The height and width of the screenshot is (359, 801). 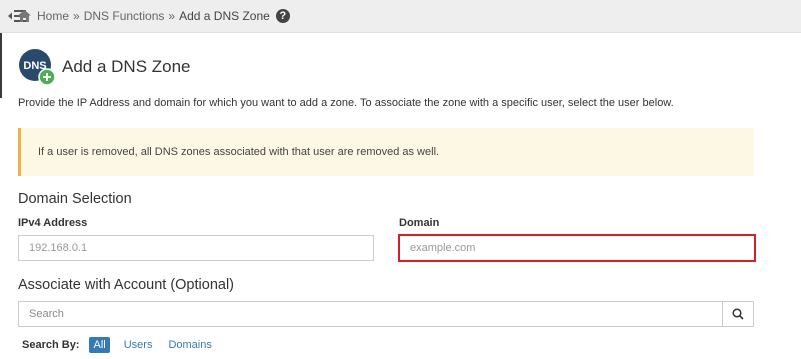 What do you see at coordinates (51, 345) in the screenshot?
I see `search-by-label: Search By:` at bounding box center [51, 345].